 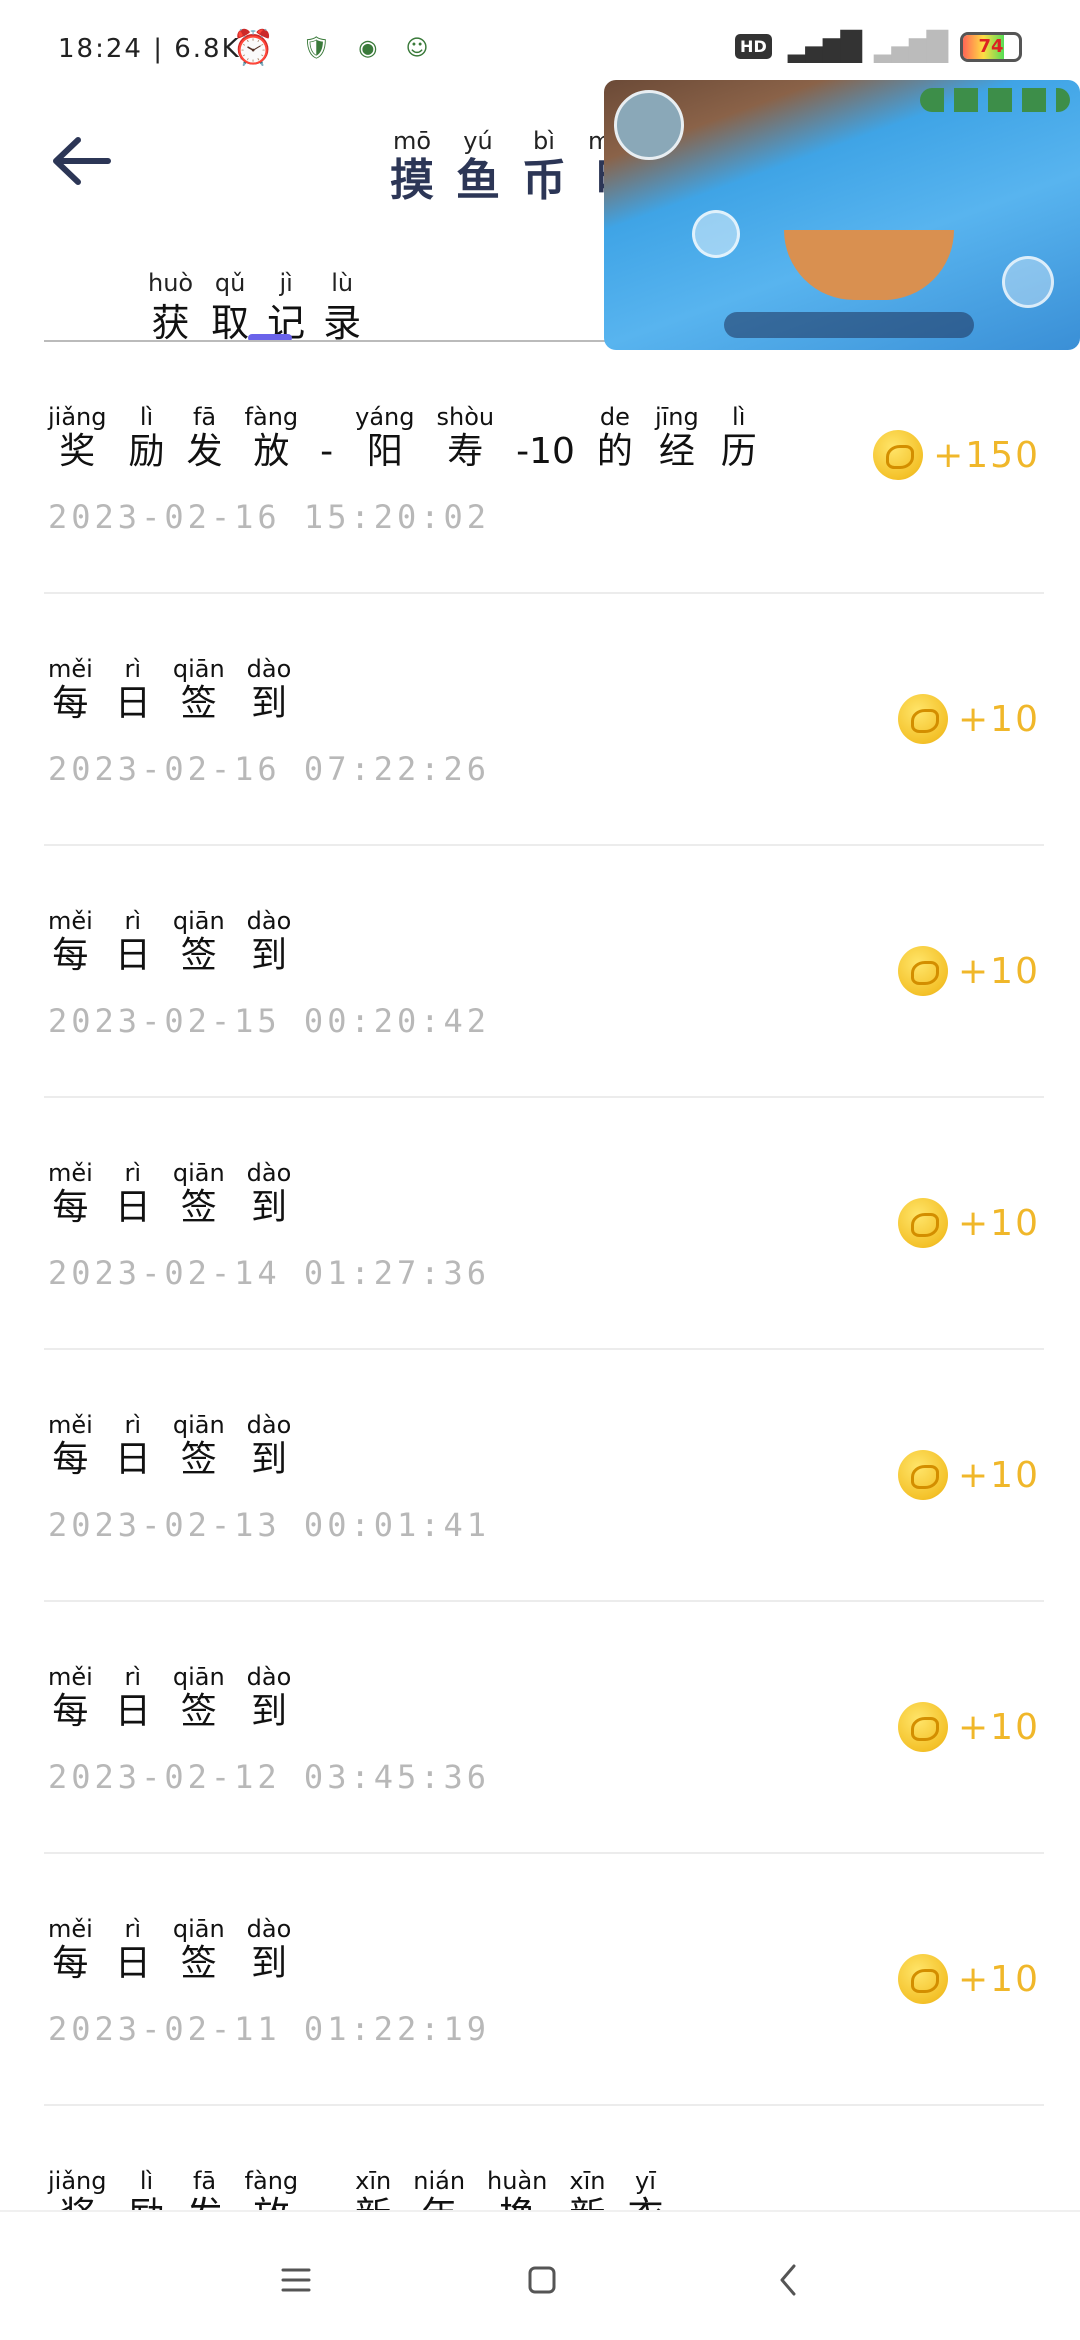 What do you see at coordinates (286, 283) in the screenshot?
I see `pinyin: jì` at bounding box center [286, 283].